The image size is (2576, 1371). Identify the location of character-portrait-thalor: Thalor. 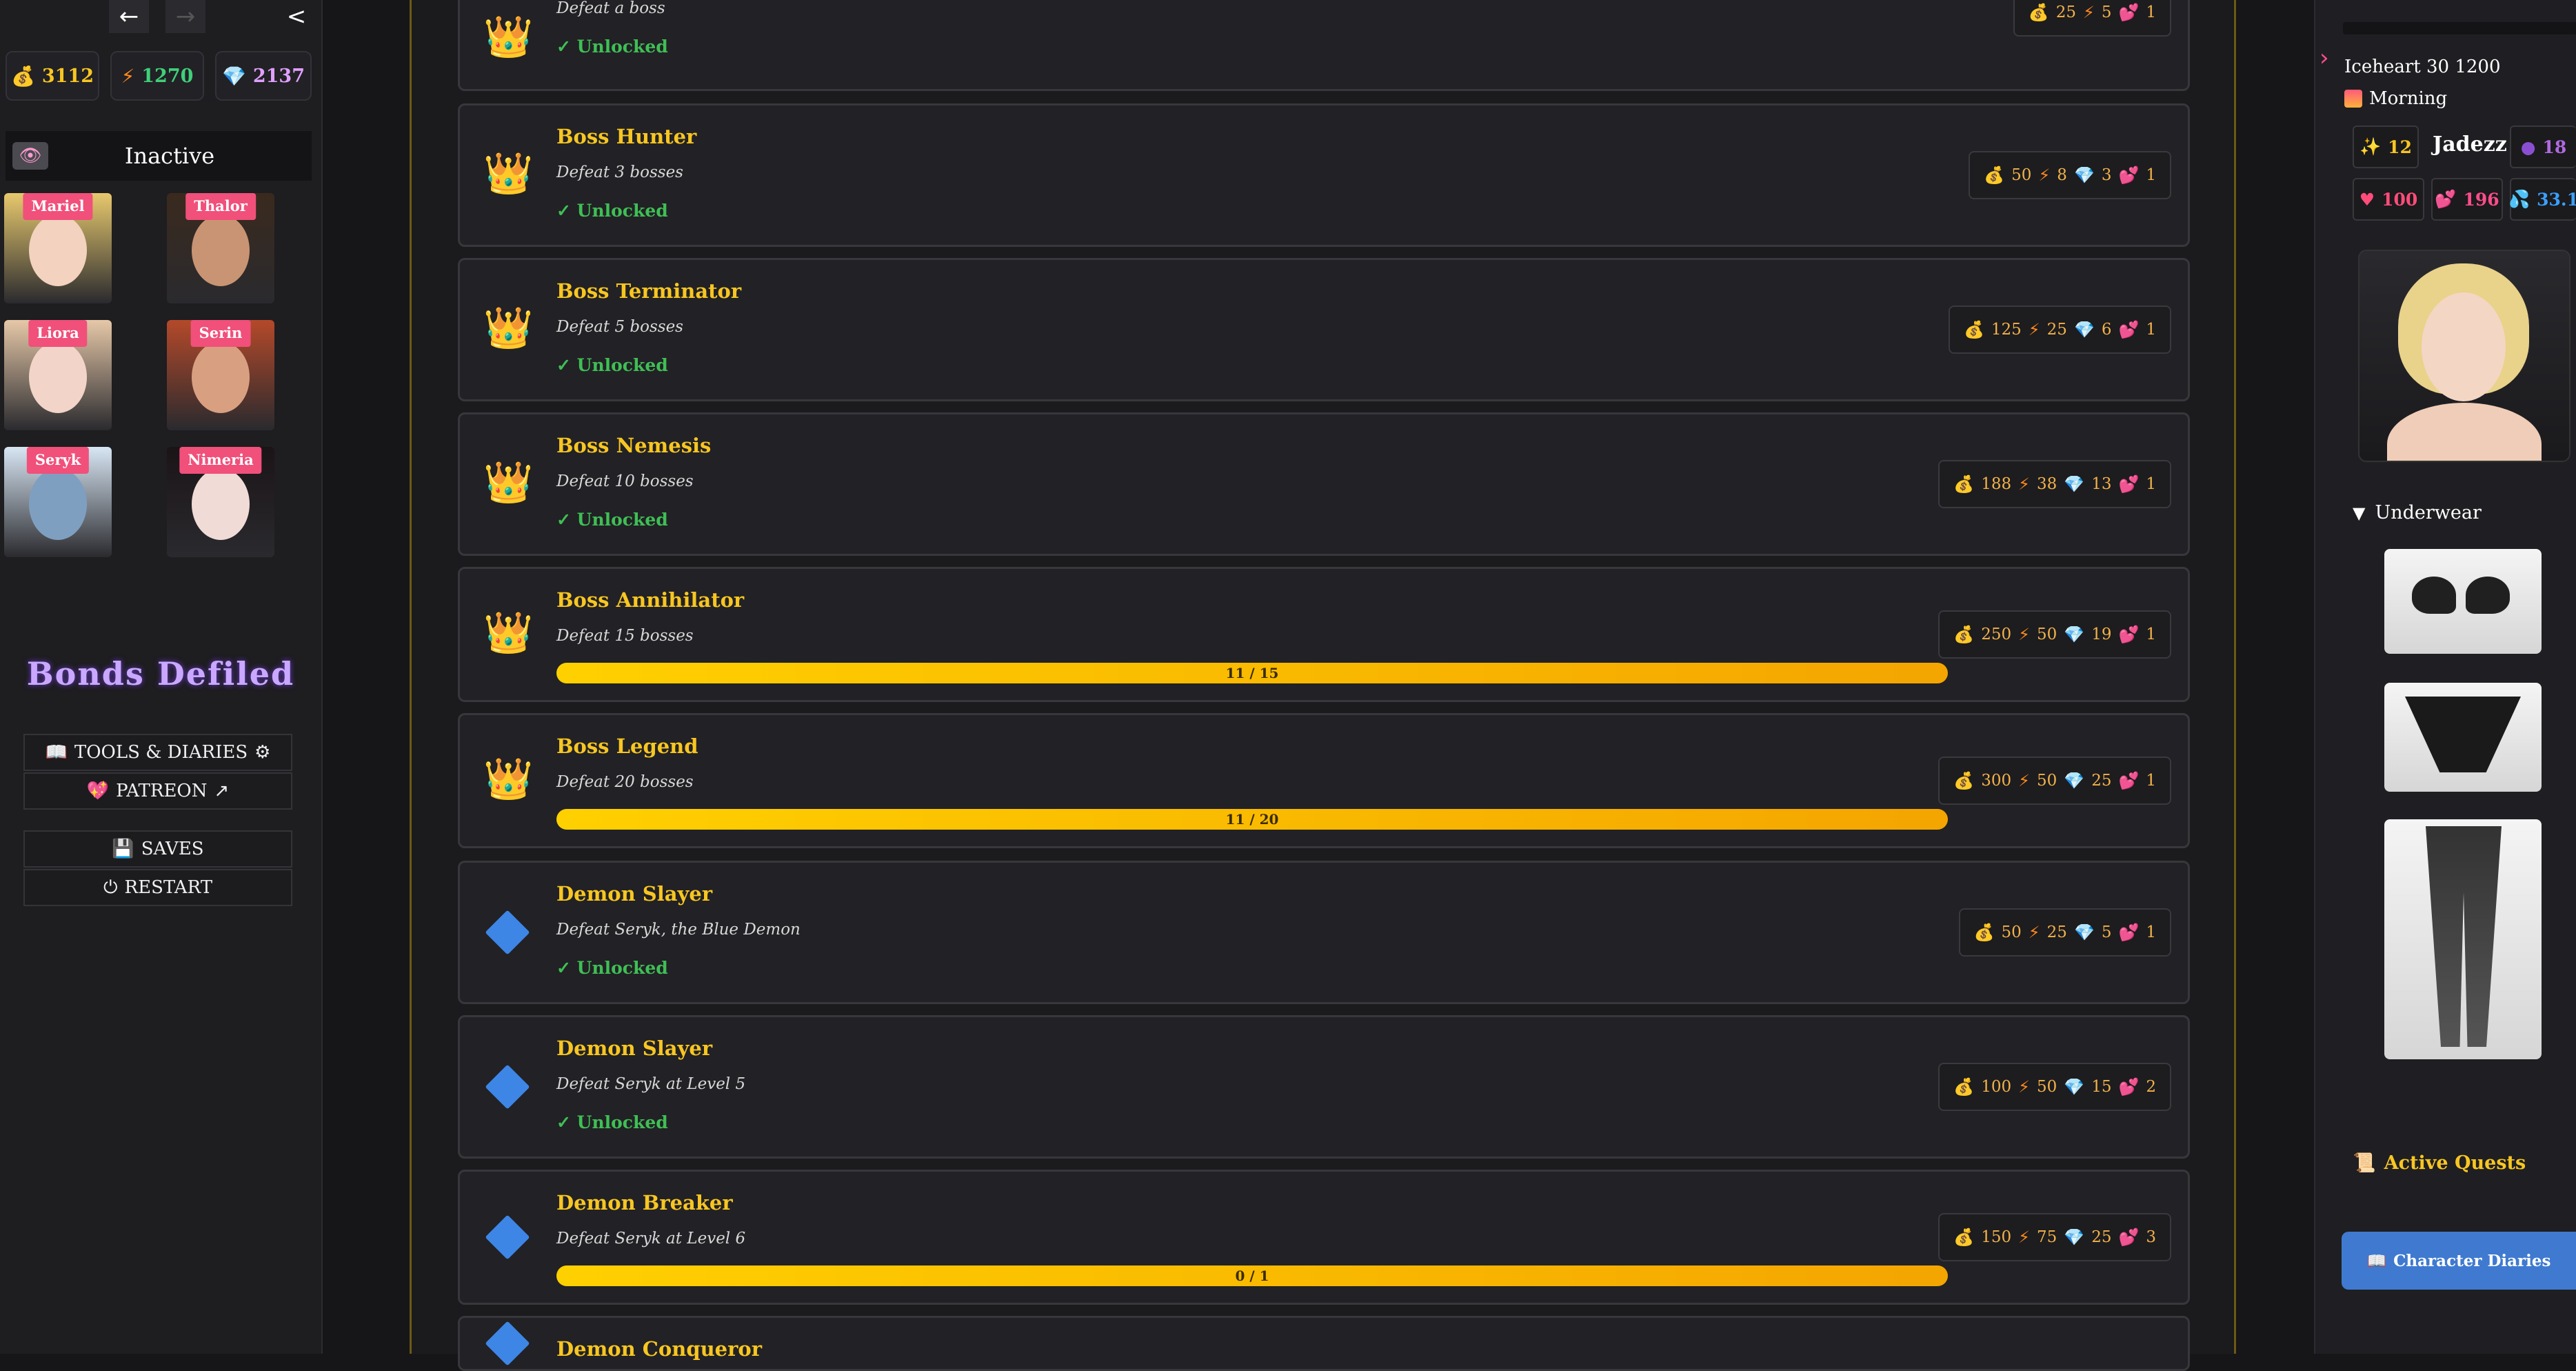
(220, 248).